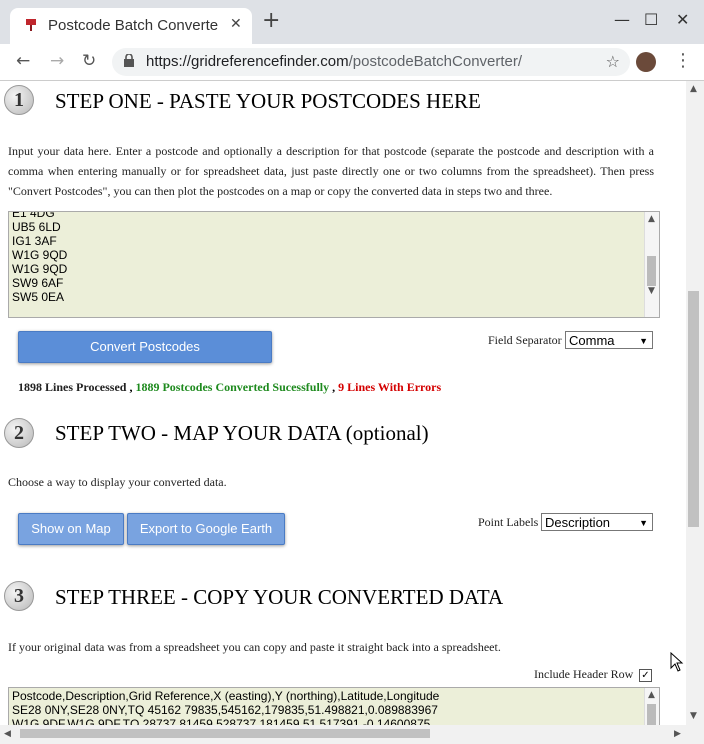  I want to click on bookmark-star-icon: ☆, so click(613, 61).